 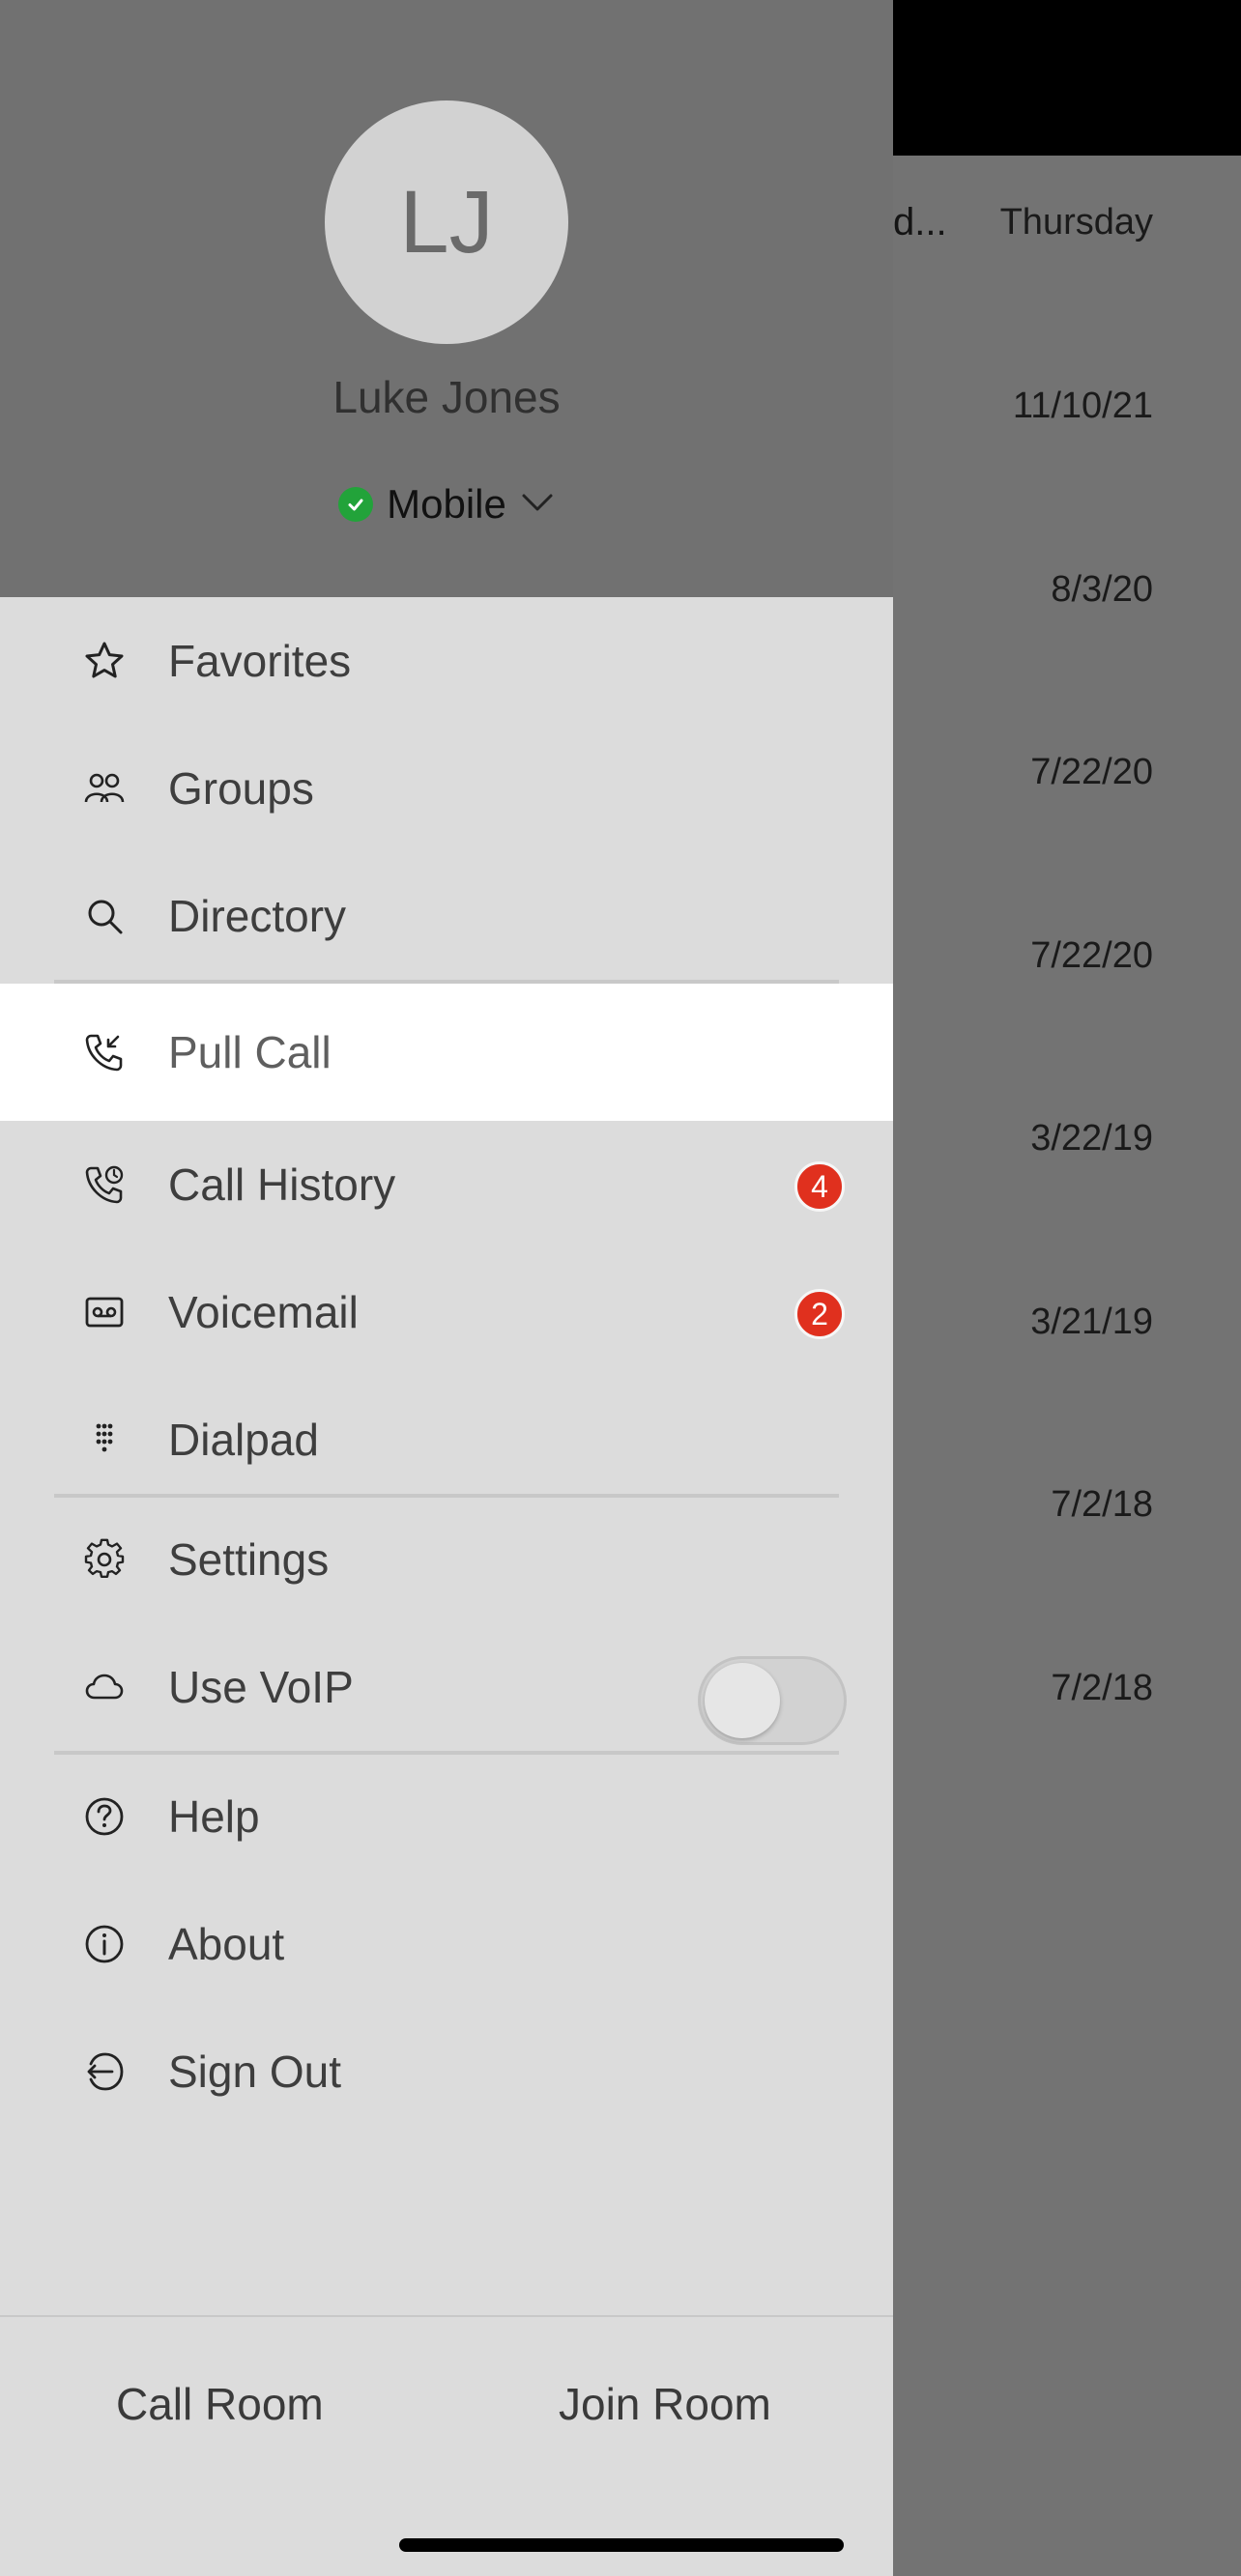 I want to click on menu-item-sign-out: Sign Out, so click(x=446, y=2071).